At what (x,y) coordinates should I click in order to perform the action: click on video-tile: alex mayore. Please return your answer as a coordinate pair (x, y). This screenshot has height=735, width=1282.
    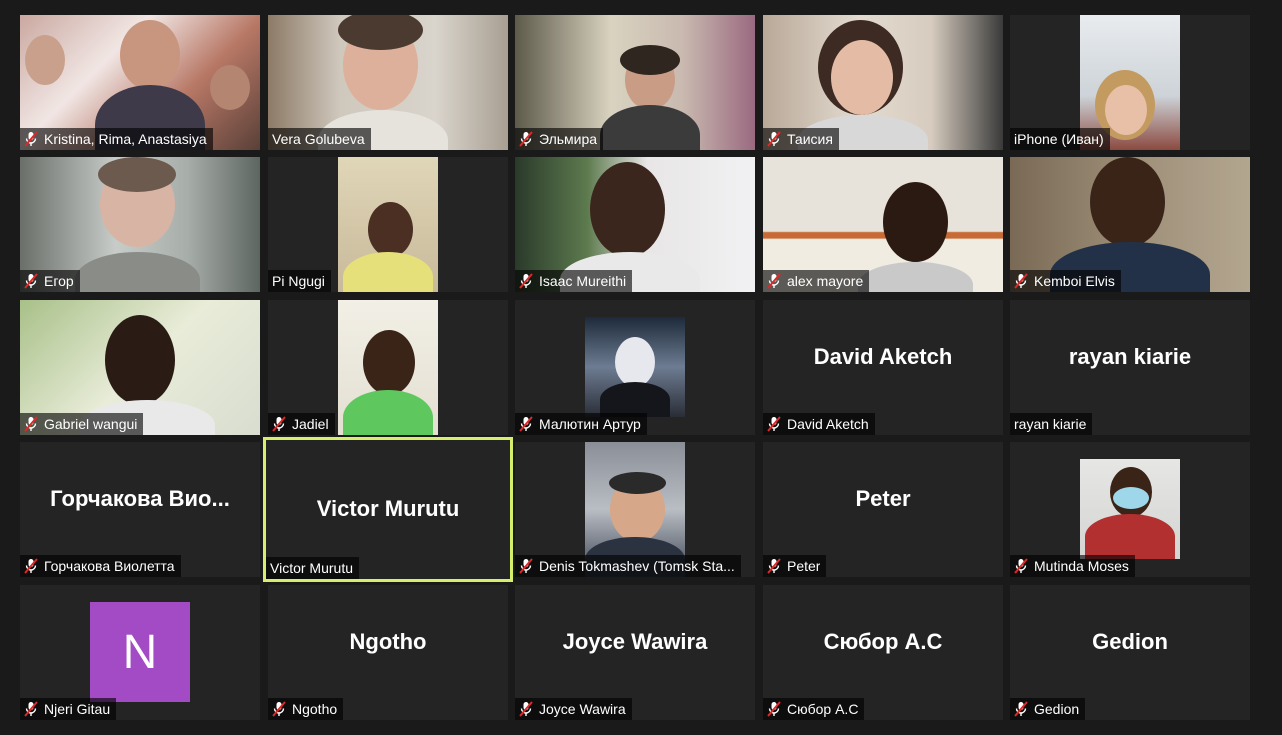
    Looking at the image, I should click on (883, 224).